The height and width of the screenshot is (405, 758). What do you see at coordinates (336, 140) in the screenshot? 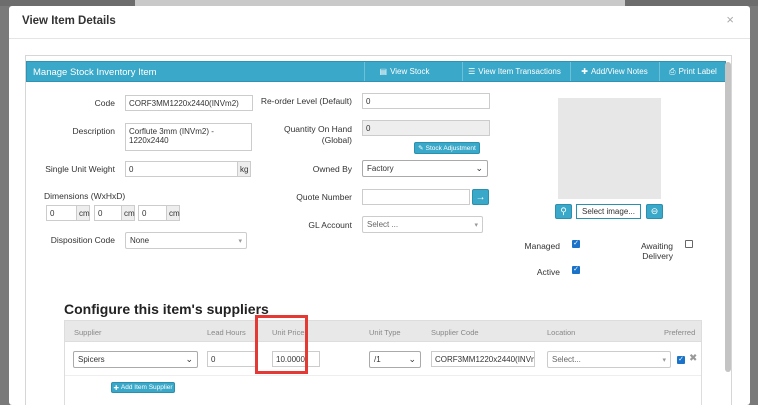
I see `quantity-on-hand-sublabel: (Global)` at bounding box center [336, 140].